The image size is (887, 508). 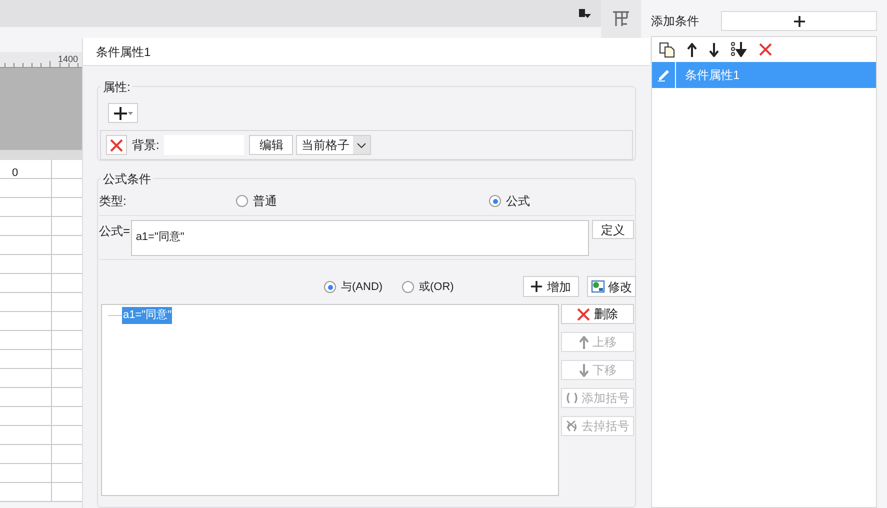 What do you see at coordinates (739, 49) in the screenshot?
I see `move-bottom-icon` at bounding box center [739, 49].